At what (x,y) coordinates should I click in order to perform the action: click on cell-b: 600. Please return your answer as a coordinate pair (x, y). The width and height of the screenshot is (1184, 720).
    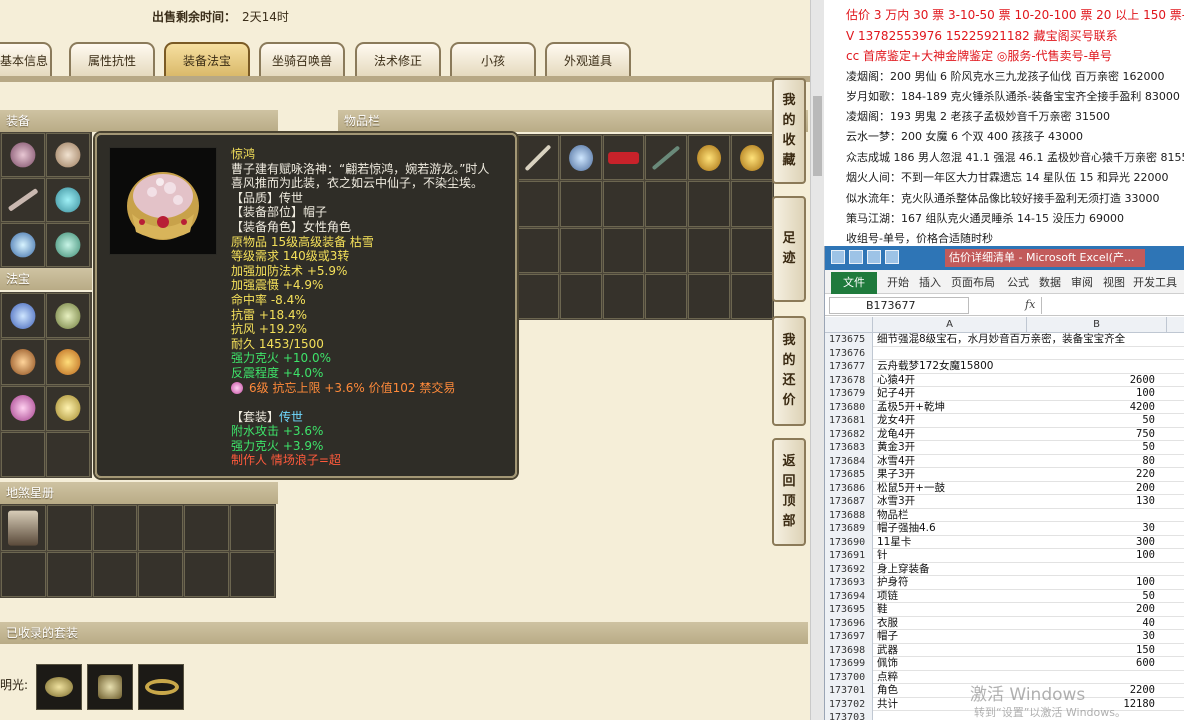
    Looking at the image, I should click on (1091, 663).